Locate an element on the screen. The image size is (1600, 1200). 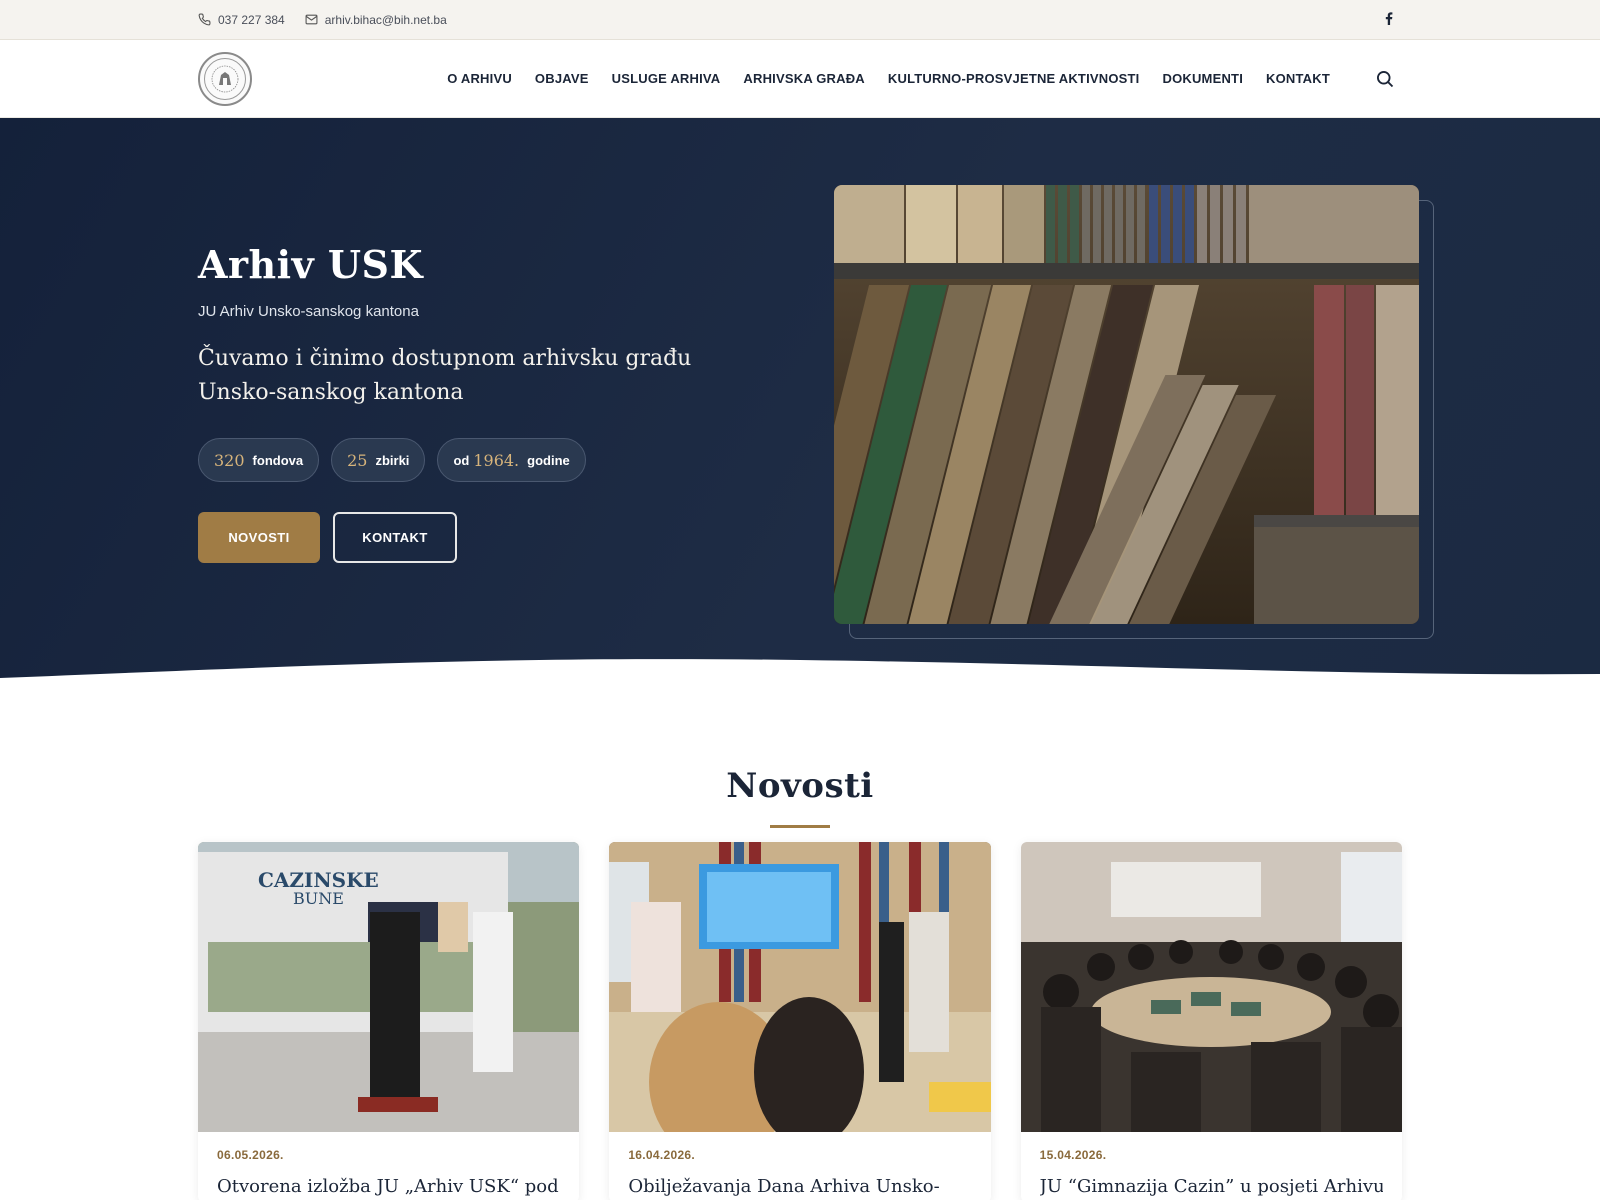
nav-objave: OBJAVE is located at coordinates (562, 78).